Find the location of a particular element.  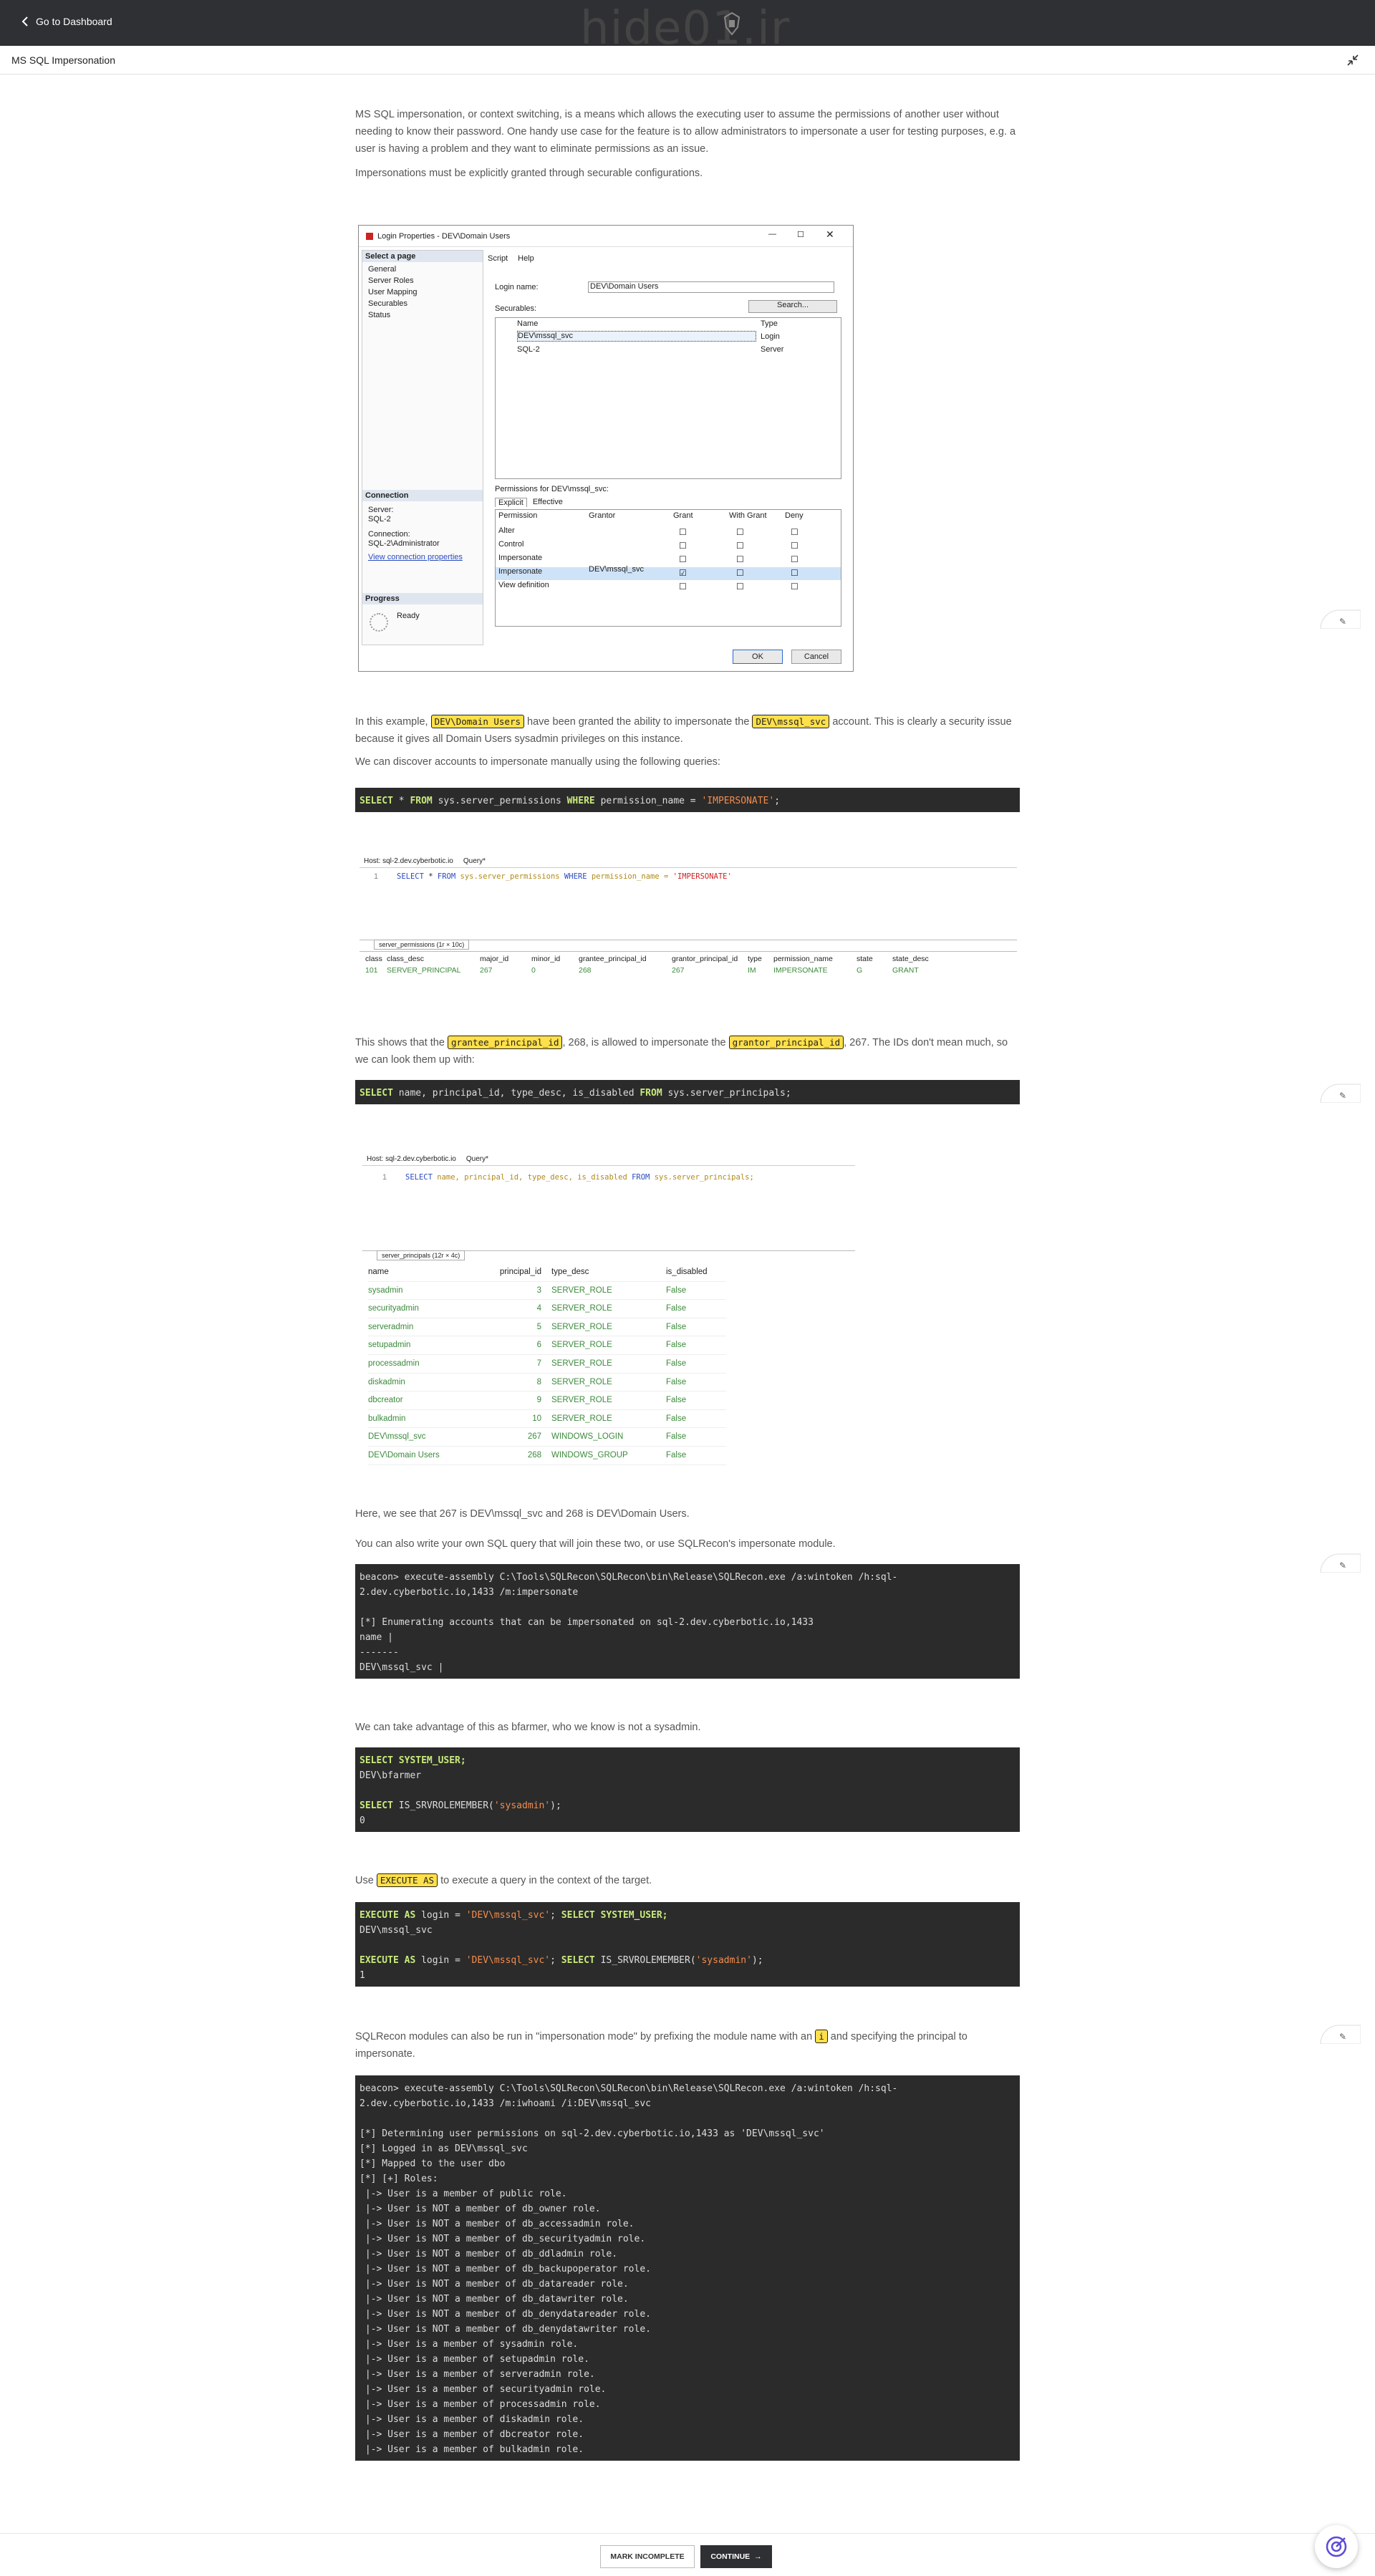

go-to-dashboard-link: Go to Dashboard is located at coordinates (66, 21).